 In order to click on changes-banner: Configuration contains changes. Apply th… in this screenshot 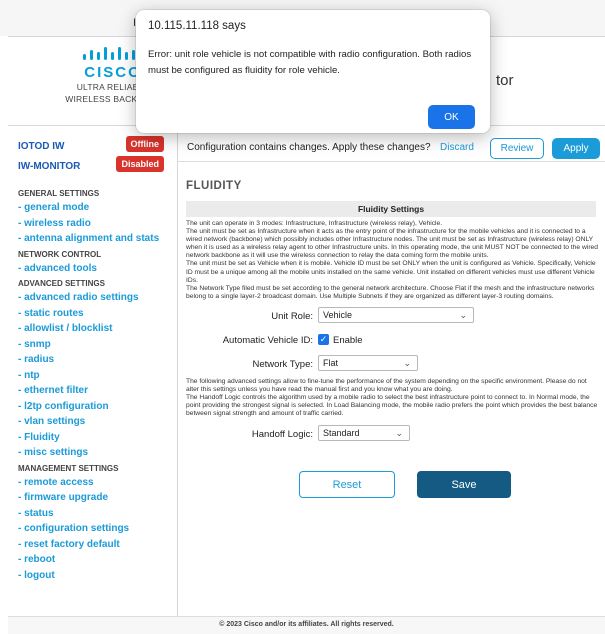, I will do `click(391, 148)`.